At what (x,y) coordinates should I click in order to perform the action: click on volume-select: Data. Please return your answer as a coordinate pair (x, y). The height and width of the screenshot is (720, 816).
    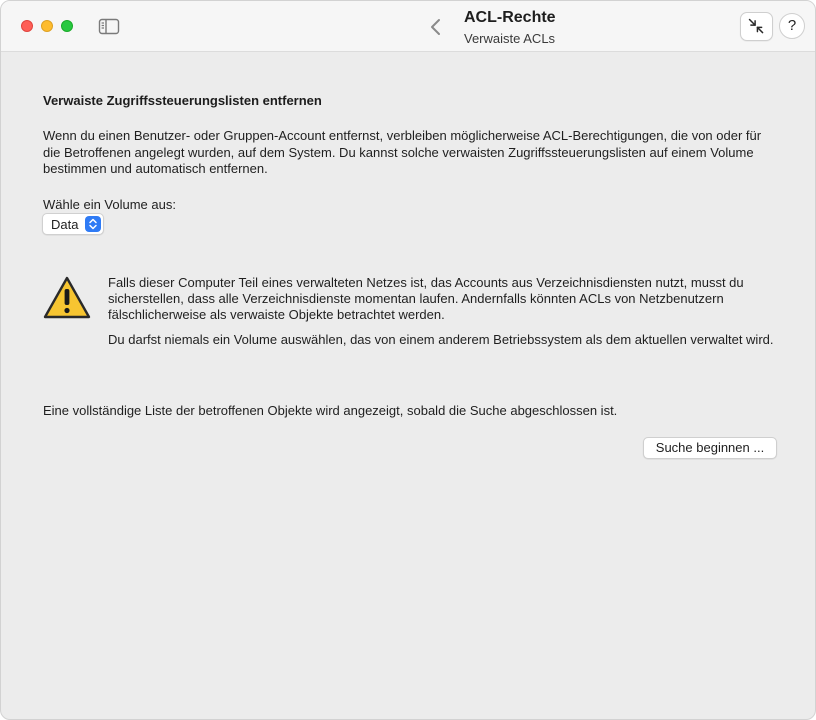
    Looking at the image, I should click on (73, 224).